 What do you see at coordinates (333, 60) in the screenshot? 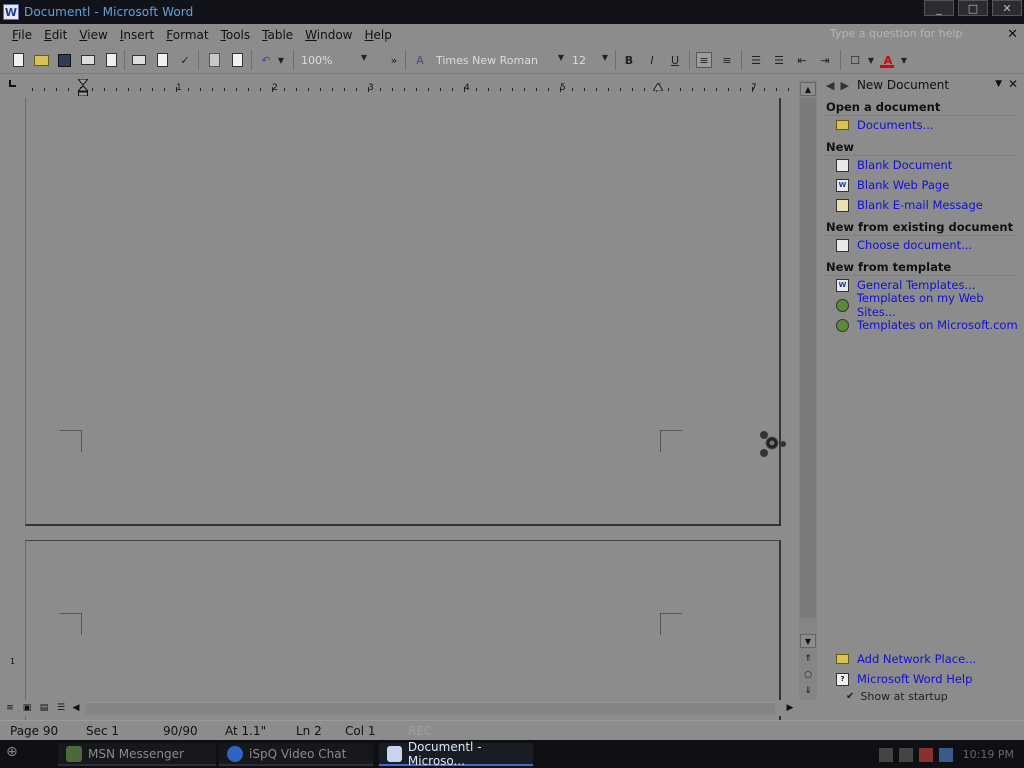
I see `zoom-select: 100% ▼` at bounding box center [333, 60].